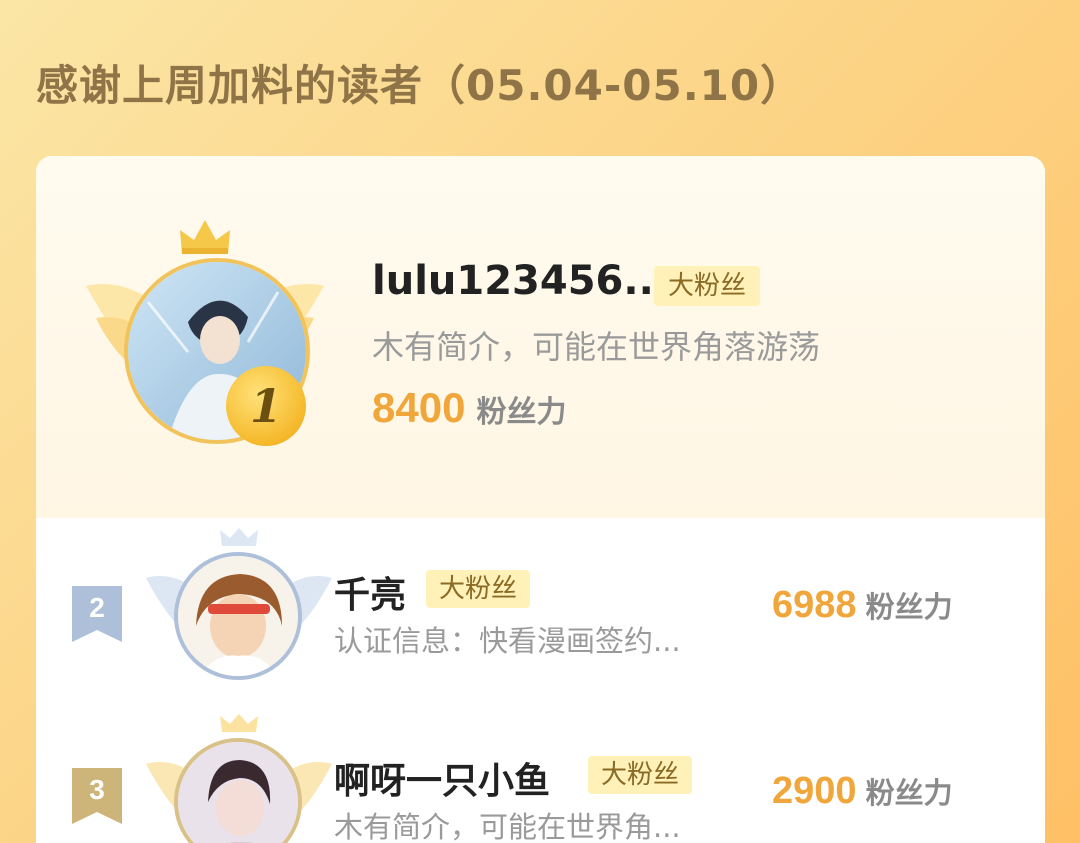 Image resolution: width=1080 pixels, height=843 pixels. Describe the element at coordinates (238, 616) in the screenshot. I see `avatar` at that location.